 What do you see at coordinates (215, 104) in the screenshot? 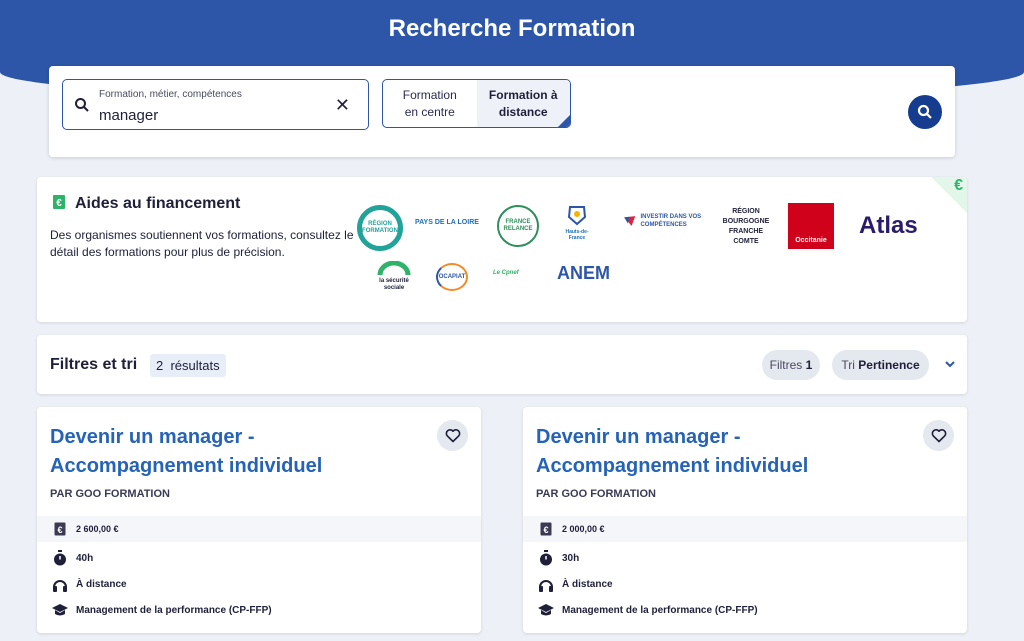
I see `search-field: Formation, métier, compétences manager ✕` at bounding box center [215, 104].